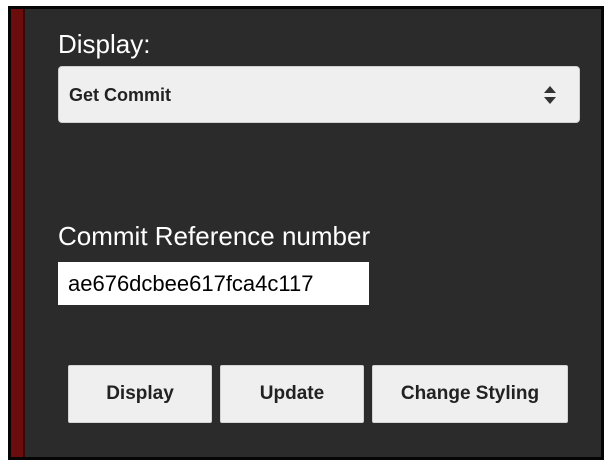 Image resolution: width=612 pixels, height=466 pixels. Describe the element at coordinates (550, 95) in the screenshot. I see `select-updown-arrows-icon` at that location.